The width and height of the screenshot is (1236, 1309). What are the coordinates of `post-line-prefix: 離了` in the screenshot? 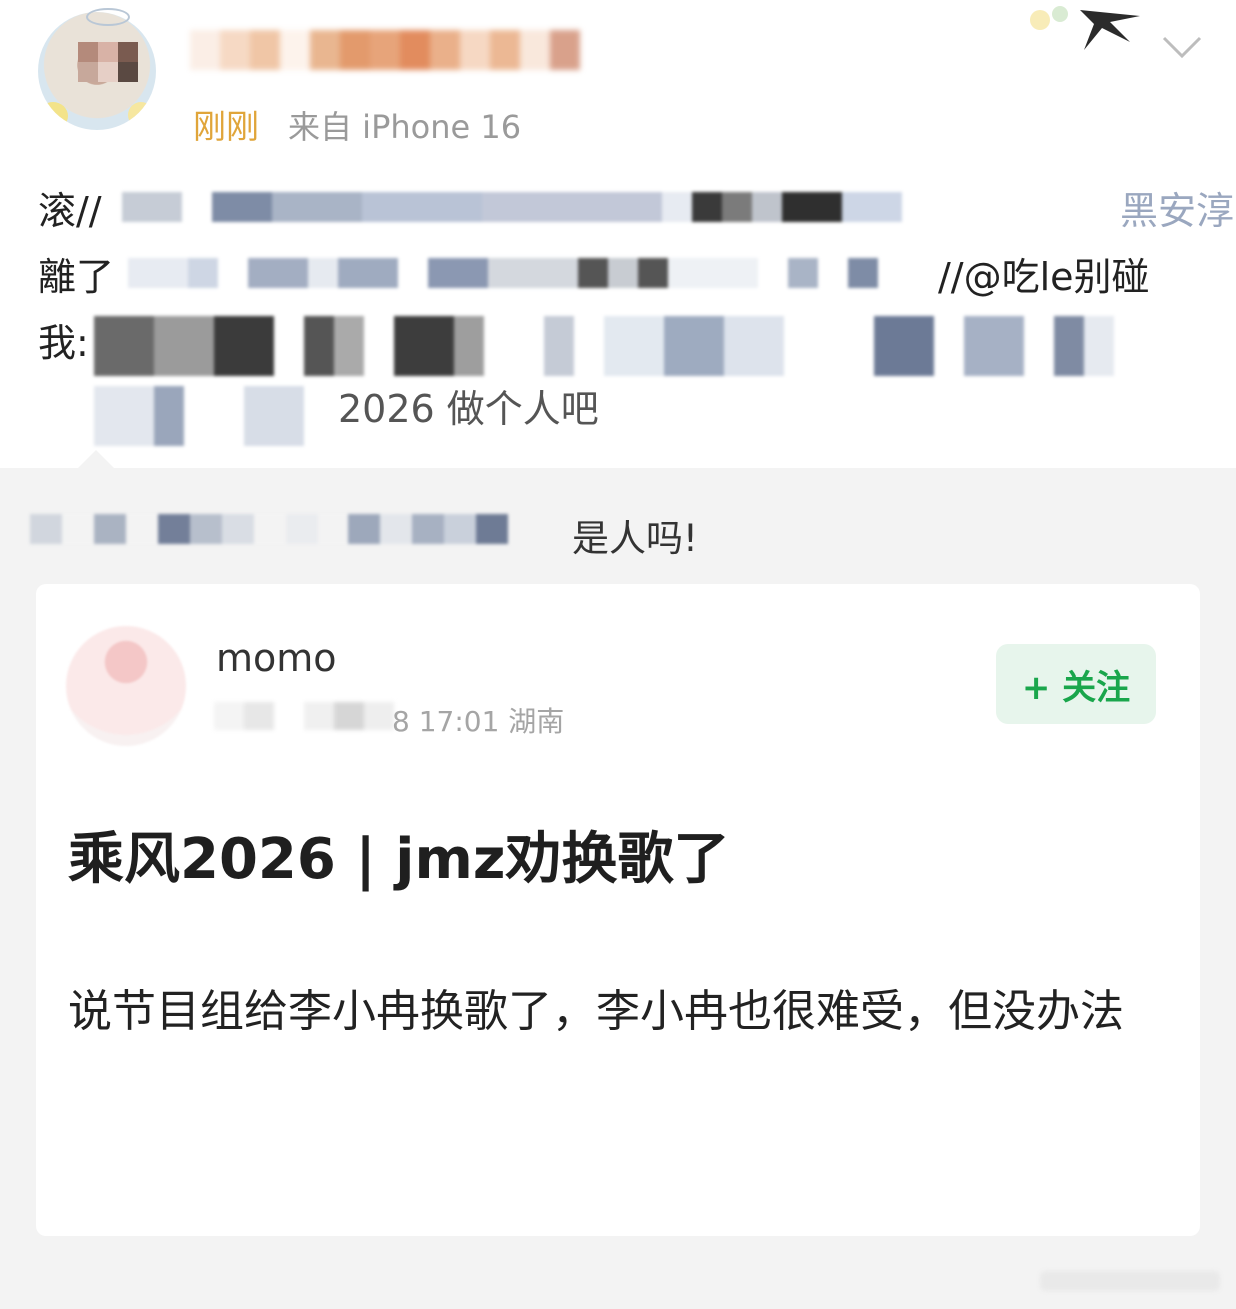 It's located at (76, 277).